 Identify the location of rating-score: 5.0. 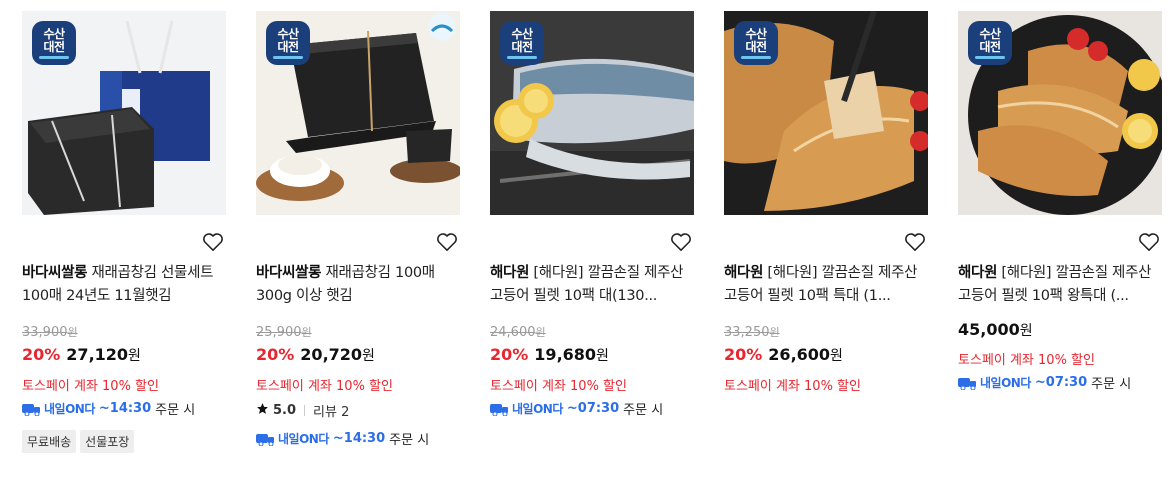
(285, 410).